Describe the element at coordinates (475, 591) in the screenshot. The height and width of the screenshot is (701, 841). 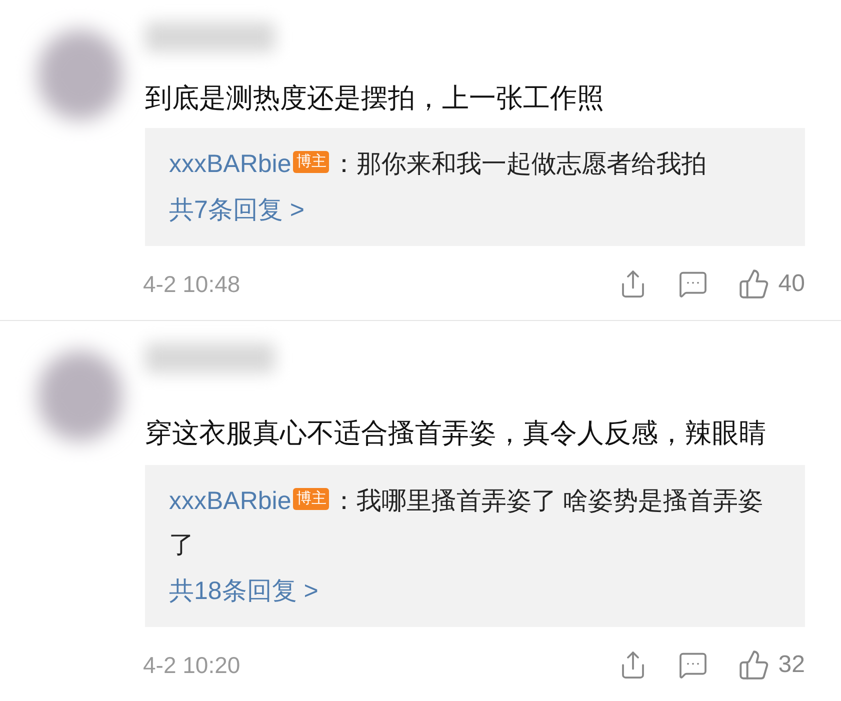
I see `view-replies-link: 共18条回复 >` at that location.